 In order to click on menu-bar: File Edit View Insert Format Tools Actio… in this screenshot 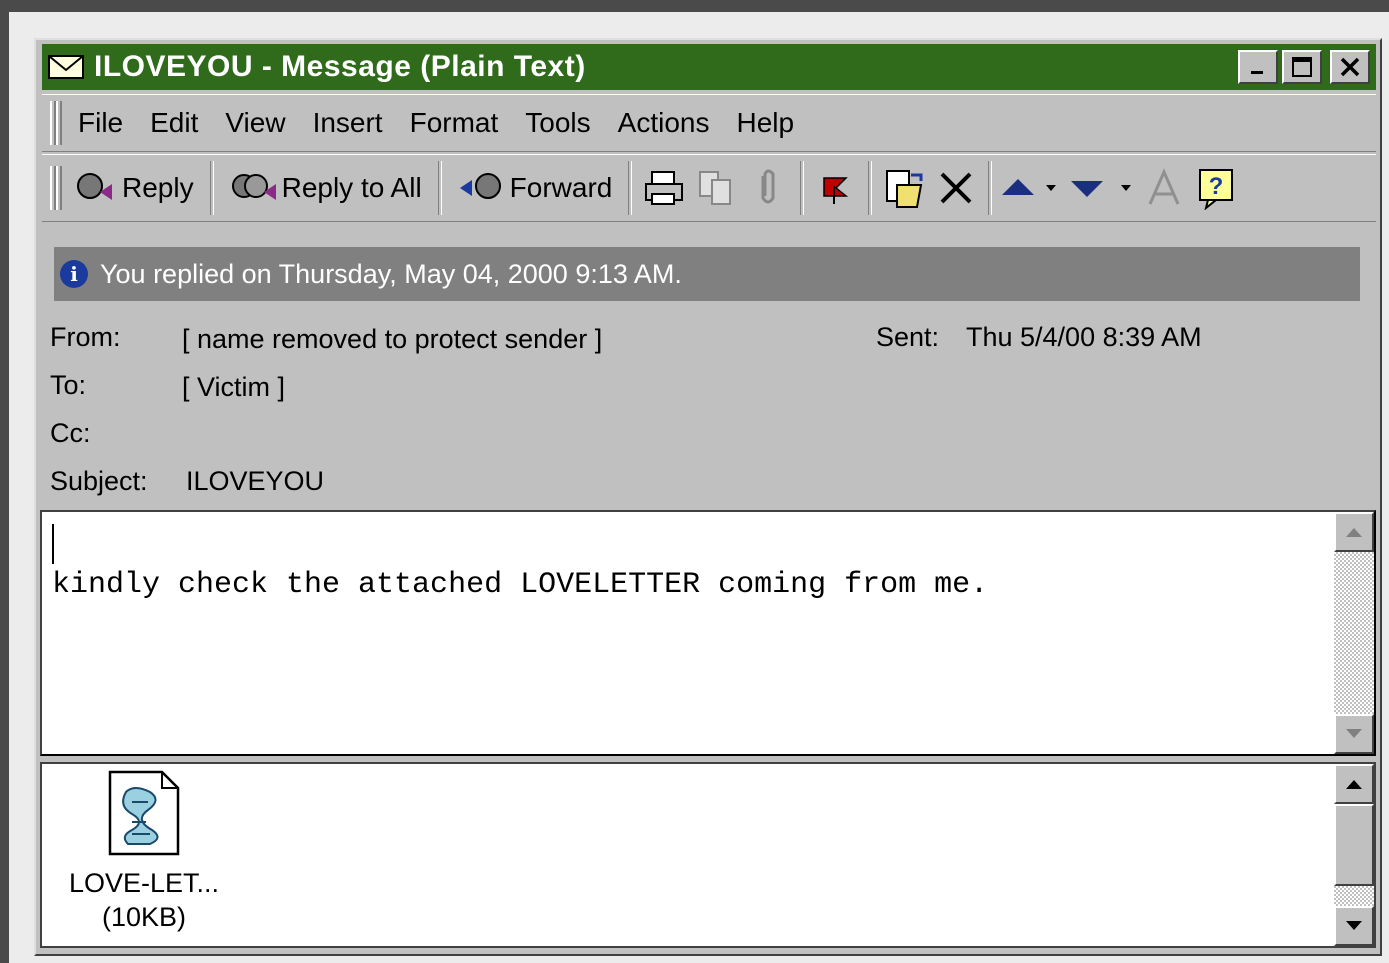, I will do `click(709, 123)`.